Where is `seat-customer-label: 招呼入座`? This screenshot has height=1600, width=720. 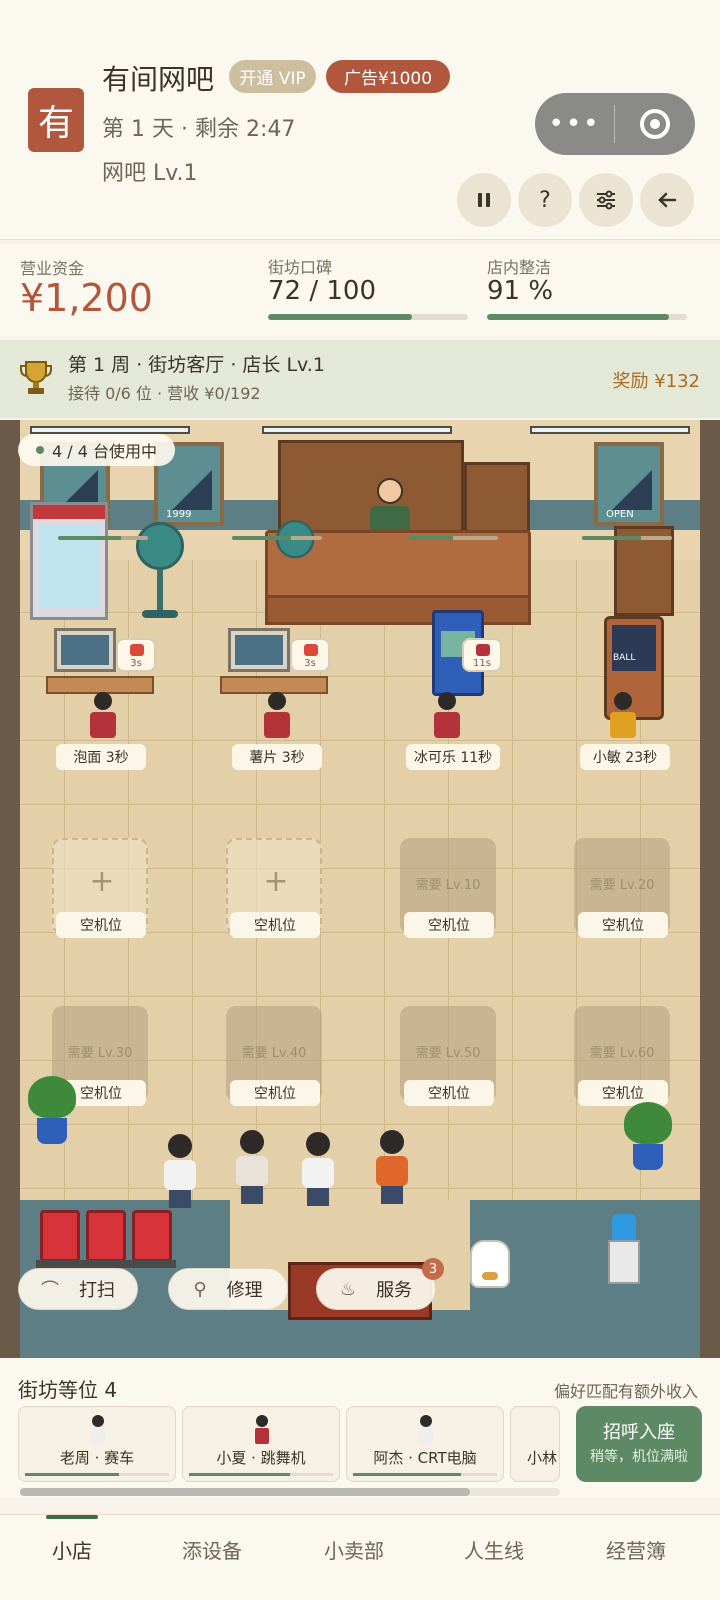
seat-customer-label: 招呼入座 is located at coordinates (639, 1432).